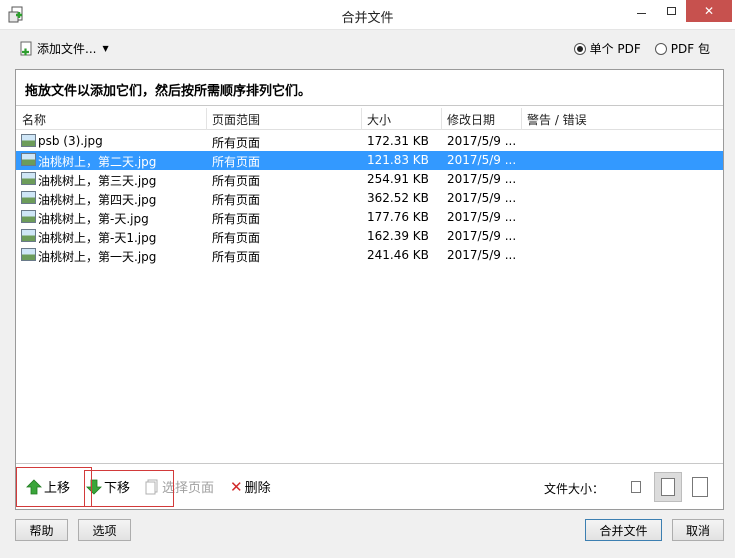 Image resolution: width=735 pixels, height=558 pixels. Describe the element at coordinates (579, 48) in the screenshot. I see `radio-selected-icon` at that location.